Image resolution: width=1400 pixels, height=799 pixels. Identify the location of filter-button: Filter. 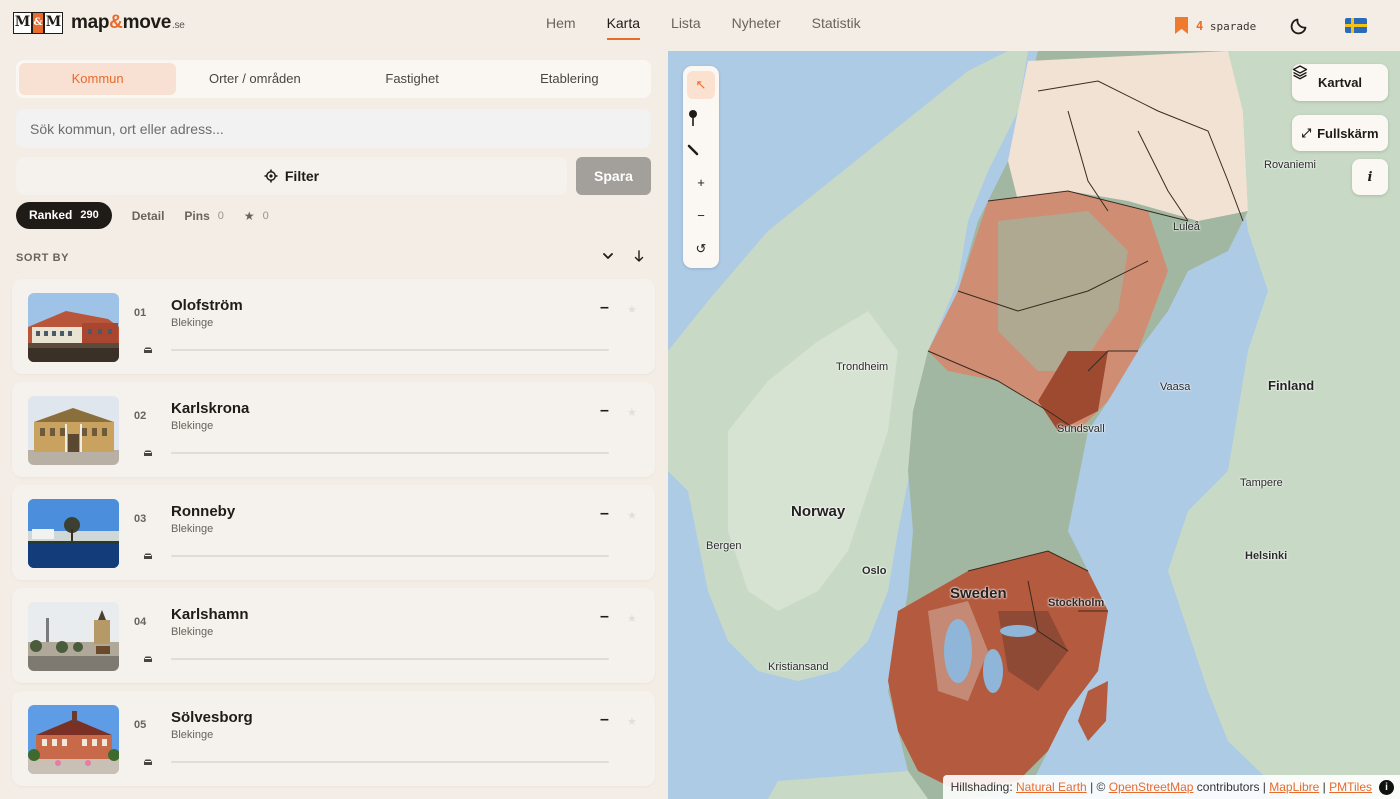
(291, 176).